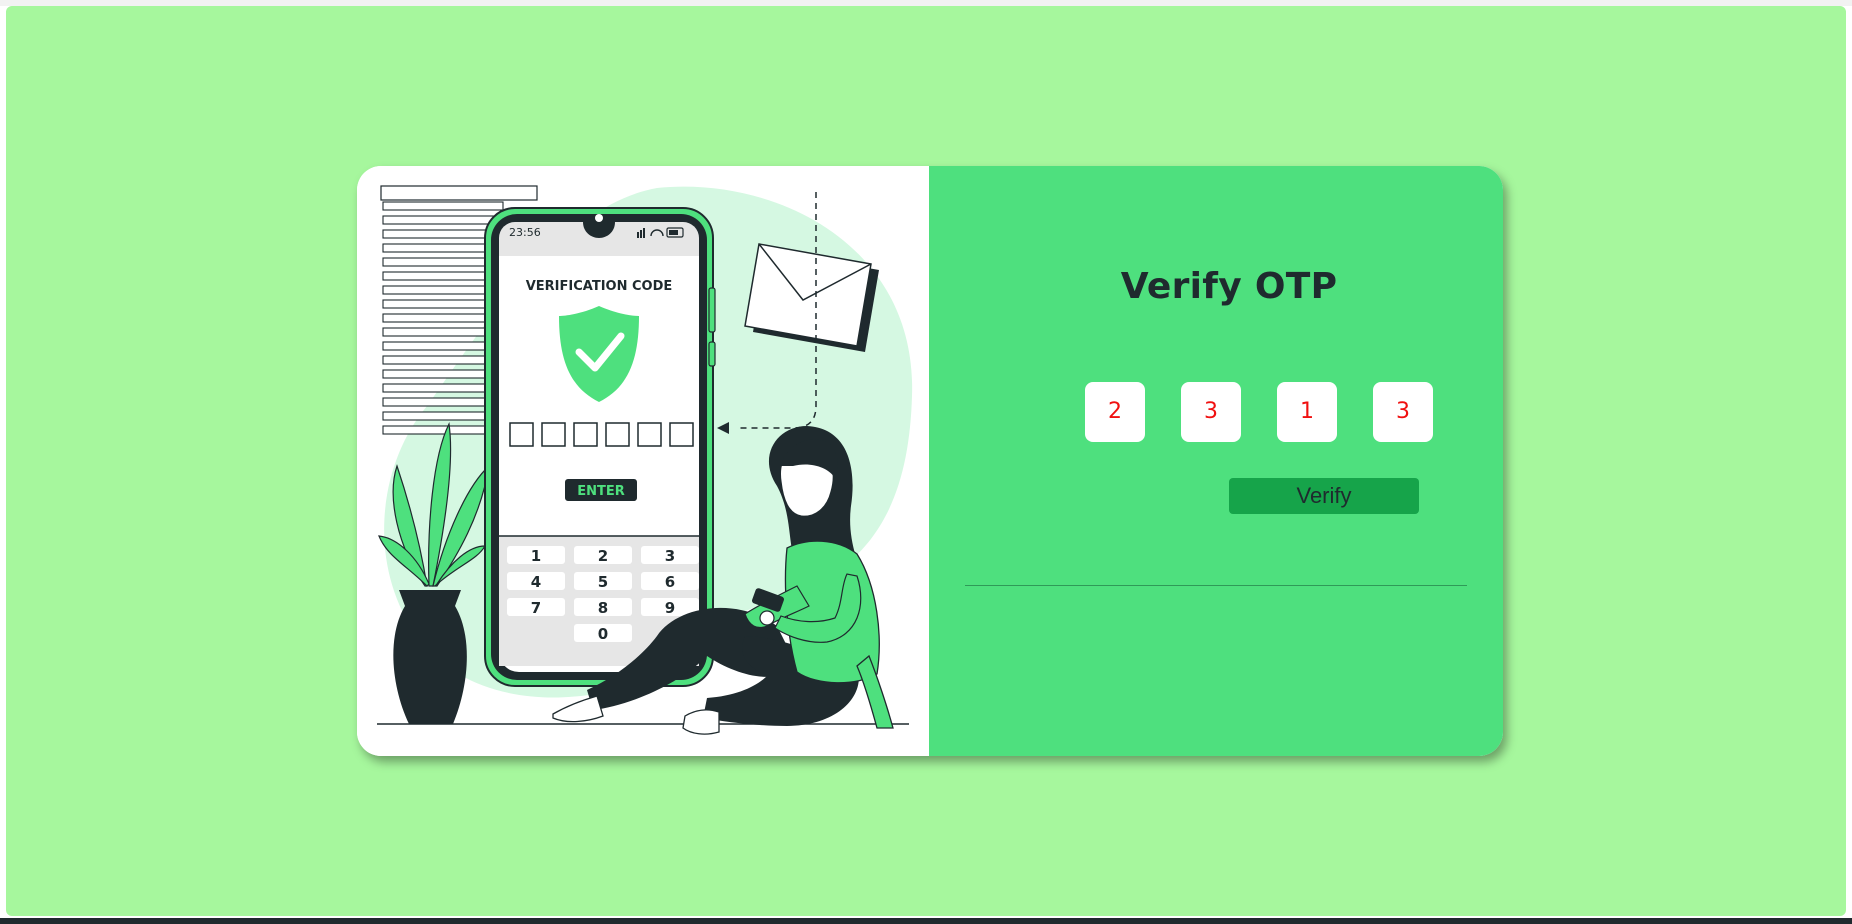 This screenshot has width=1852, height=924. Describe the element at coordinates (536, 582) in the screenshot. I see `keypad-key: 4` at that location.